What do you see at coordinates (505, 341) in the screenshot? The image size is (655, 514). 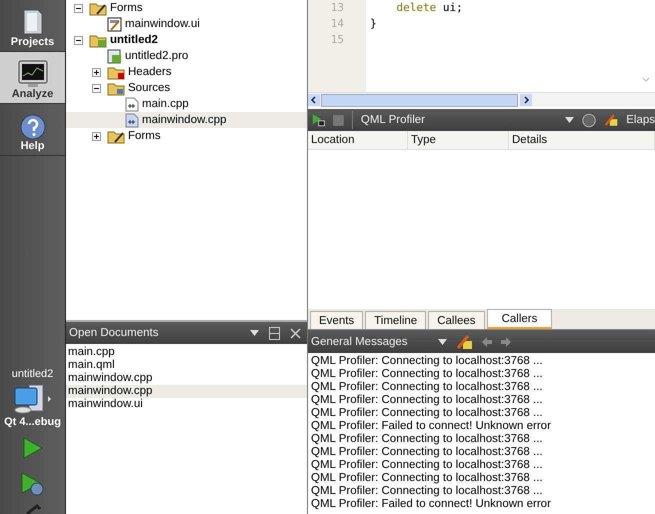 I see `next-icon` at bounding box center [505, 341].